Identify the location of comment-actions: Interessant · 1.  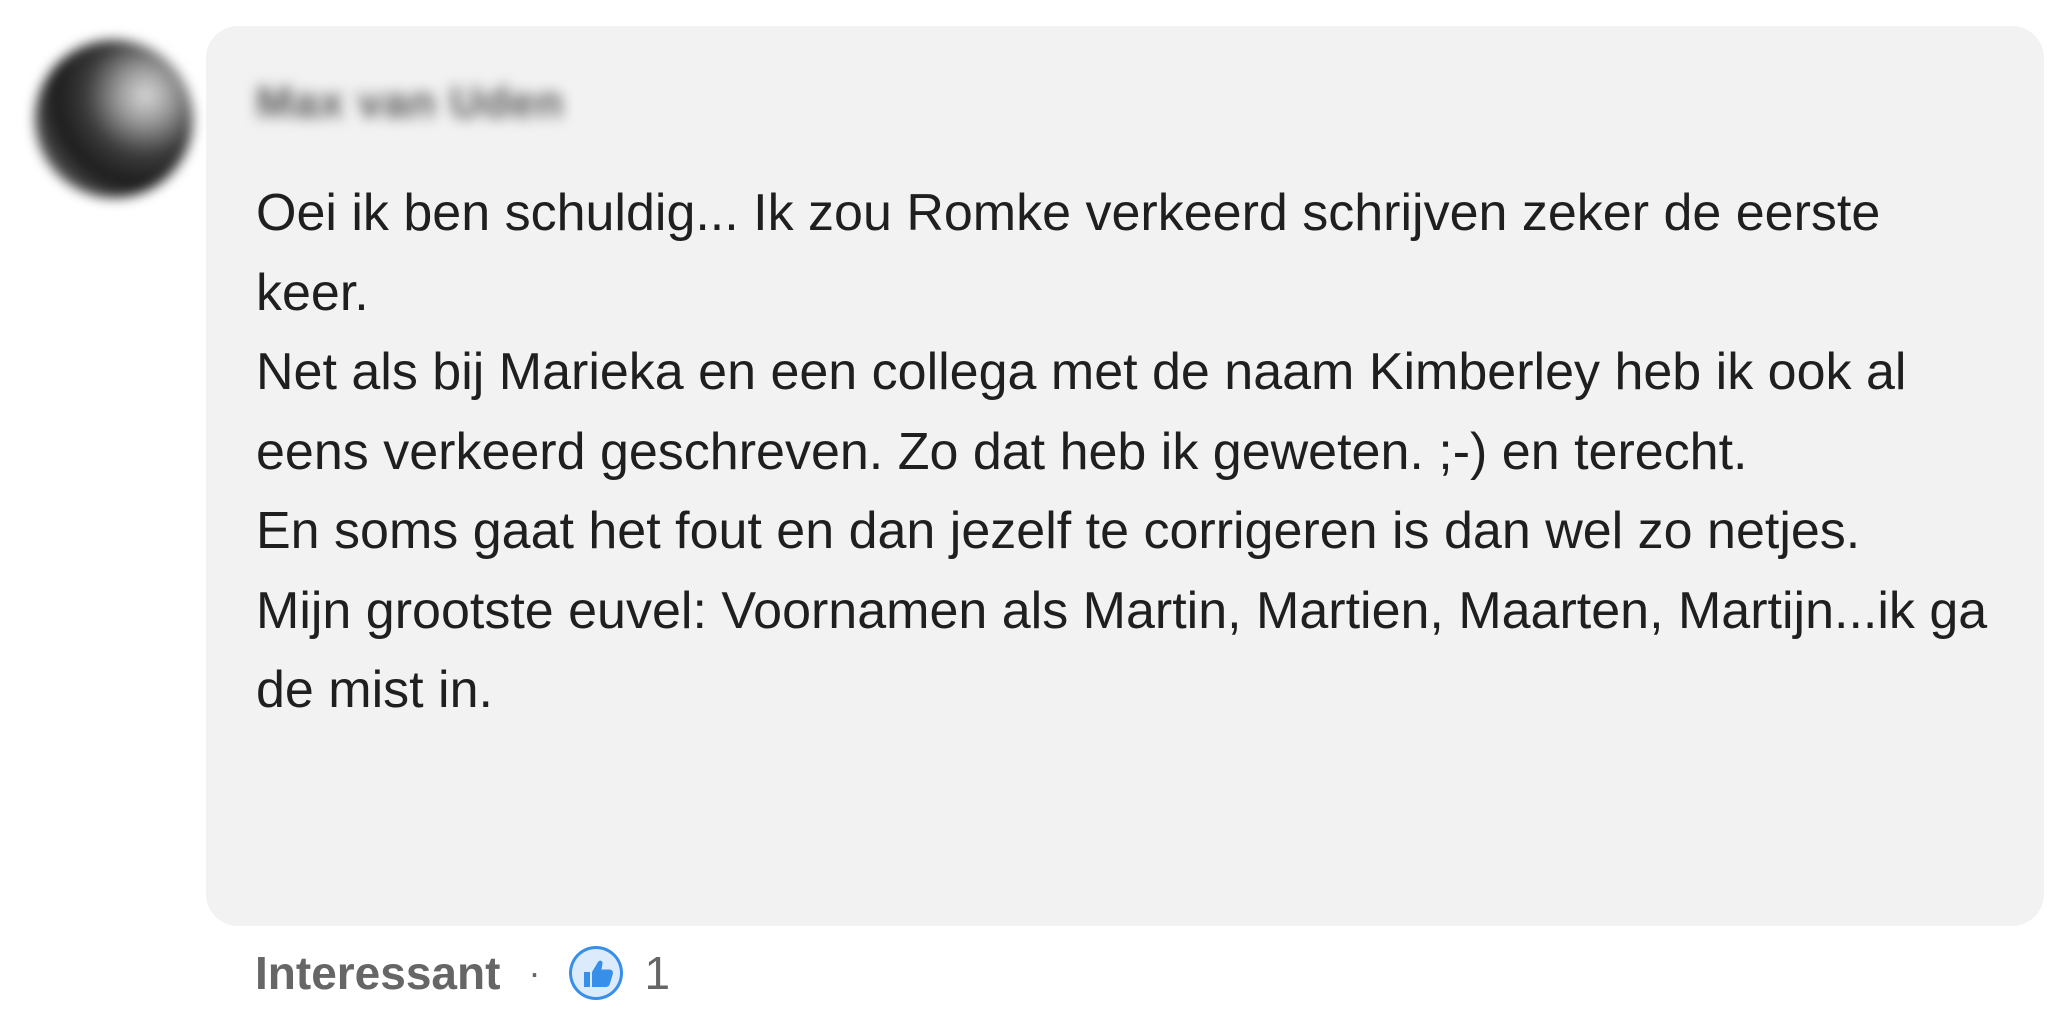
(462, 973).